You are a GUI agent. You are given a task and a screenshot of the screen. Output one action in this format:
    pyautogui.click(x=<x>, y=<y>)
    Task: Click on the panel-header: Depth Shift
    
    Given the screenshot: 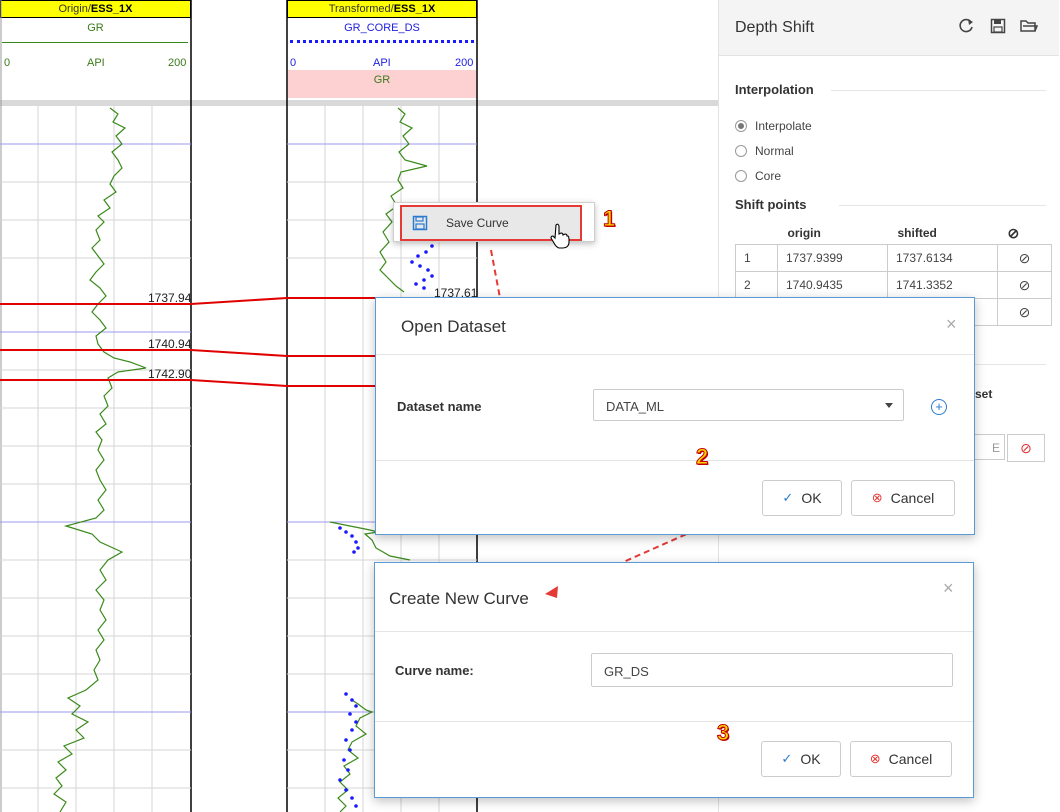 What is the action you would take?
    pyautogui.click(x=889, y=28)
    